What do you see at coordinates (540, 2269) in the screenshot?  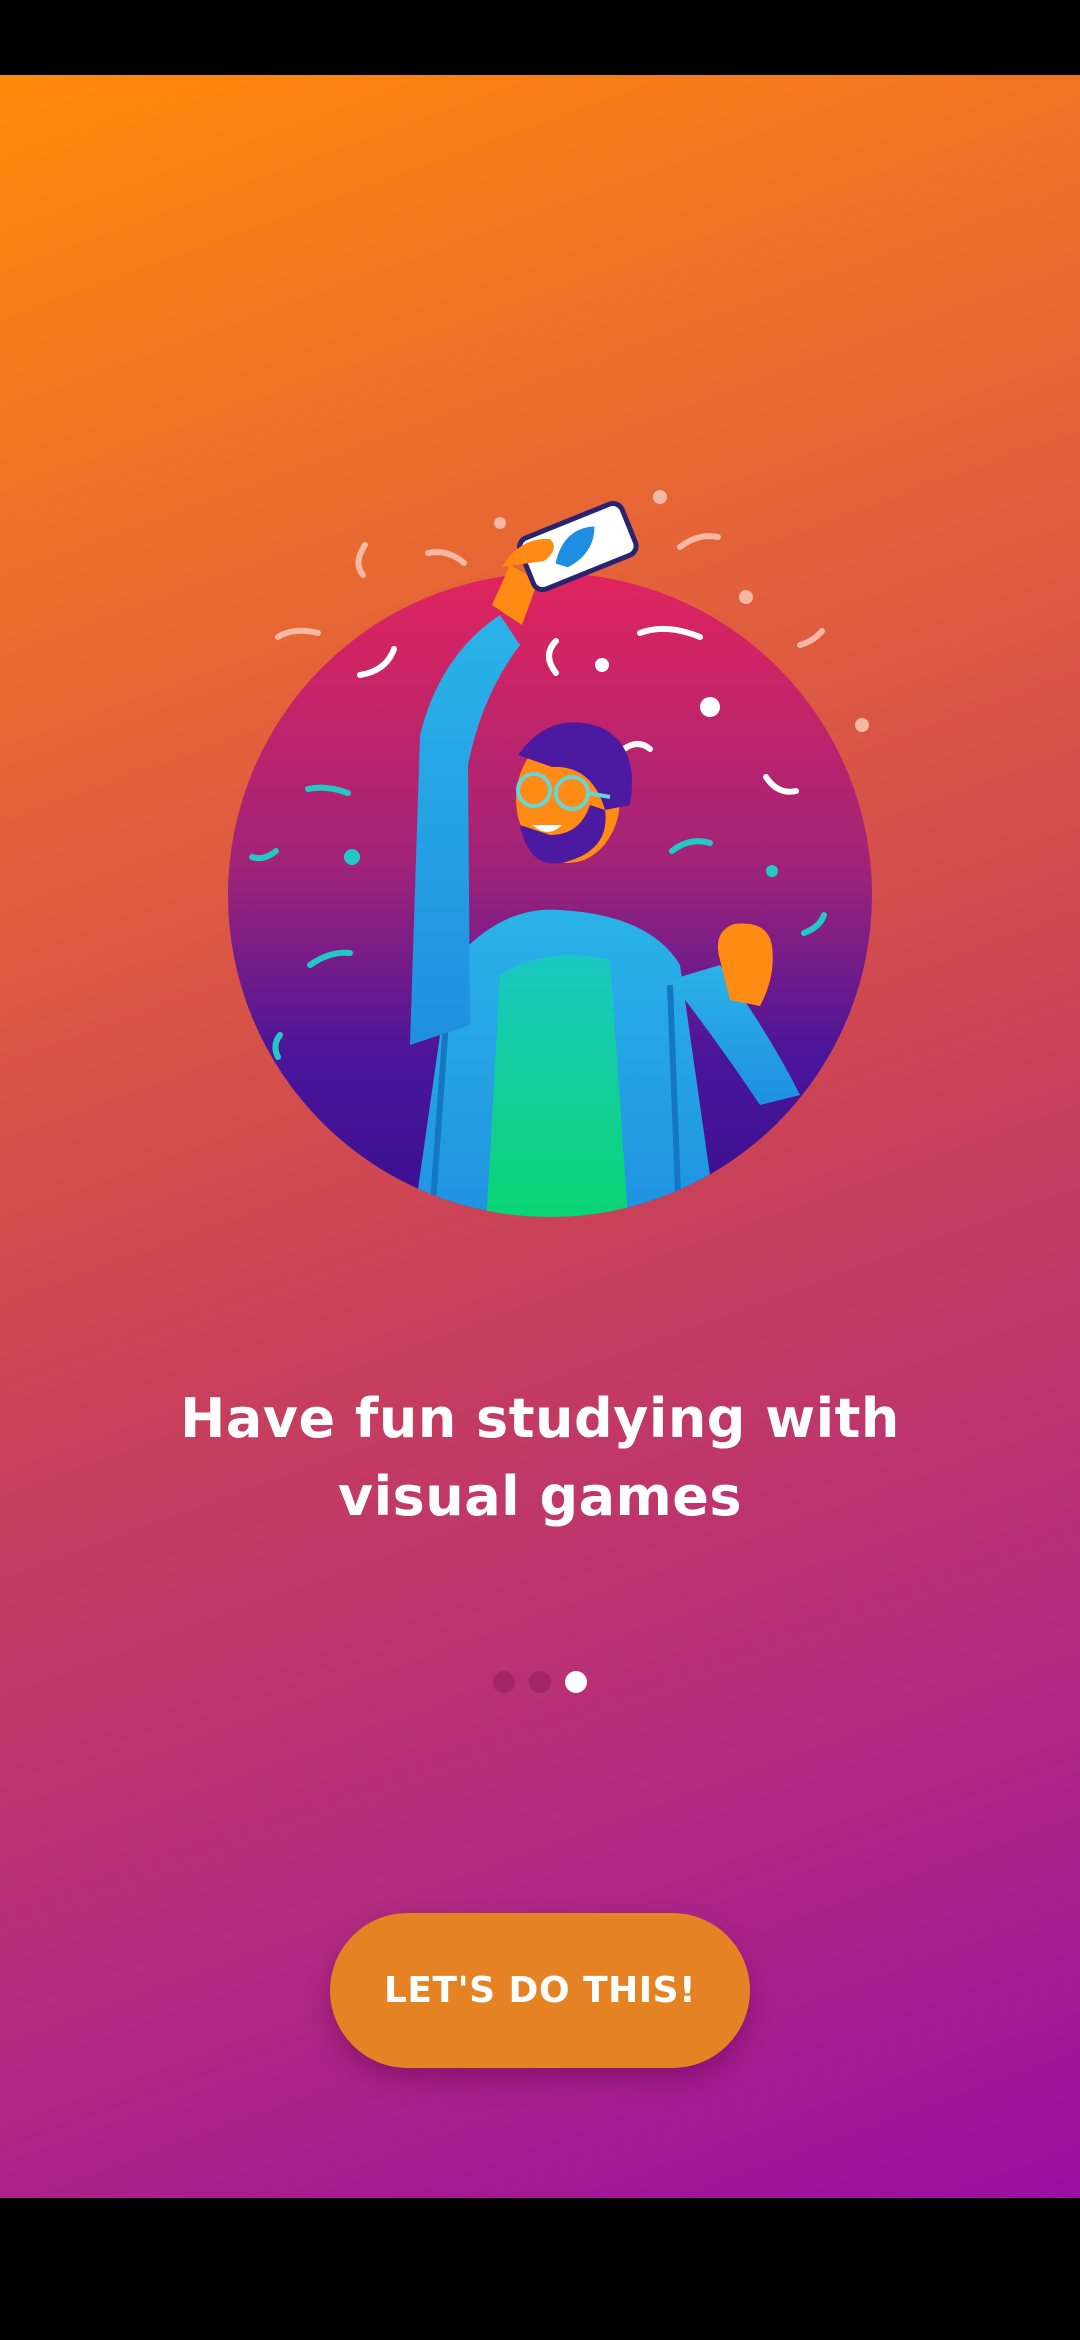 I see `navigation-bar` at bounding box center [540, 2269].